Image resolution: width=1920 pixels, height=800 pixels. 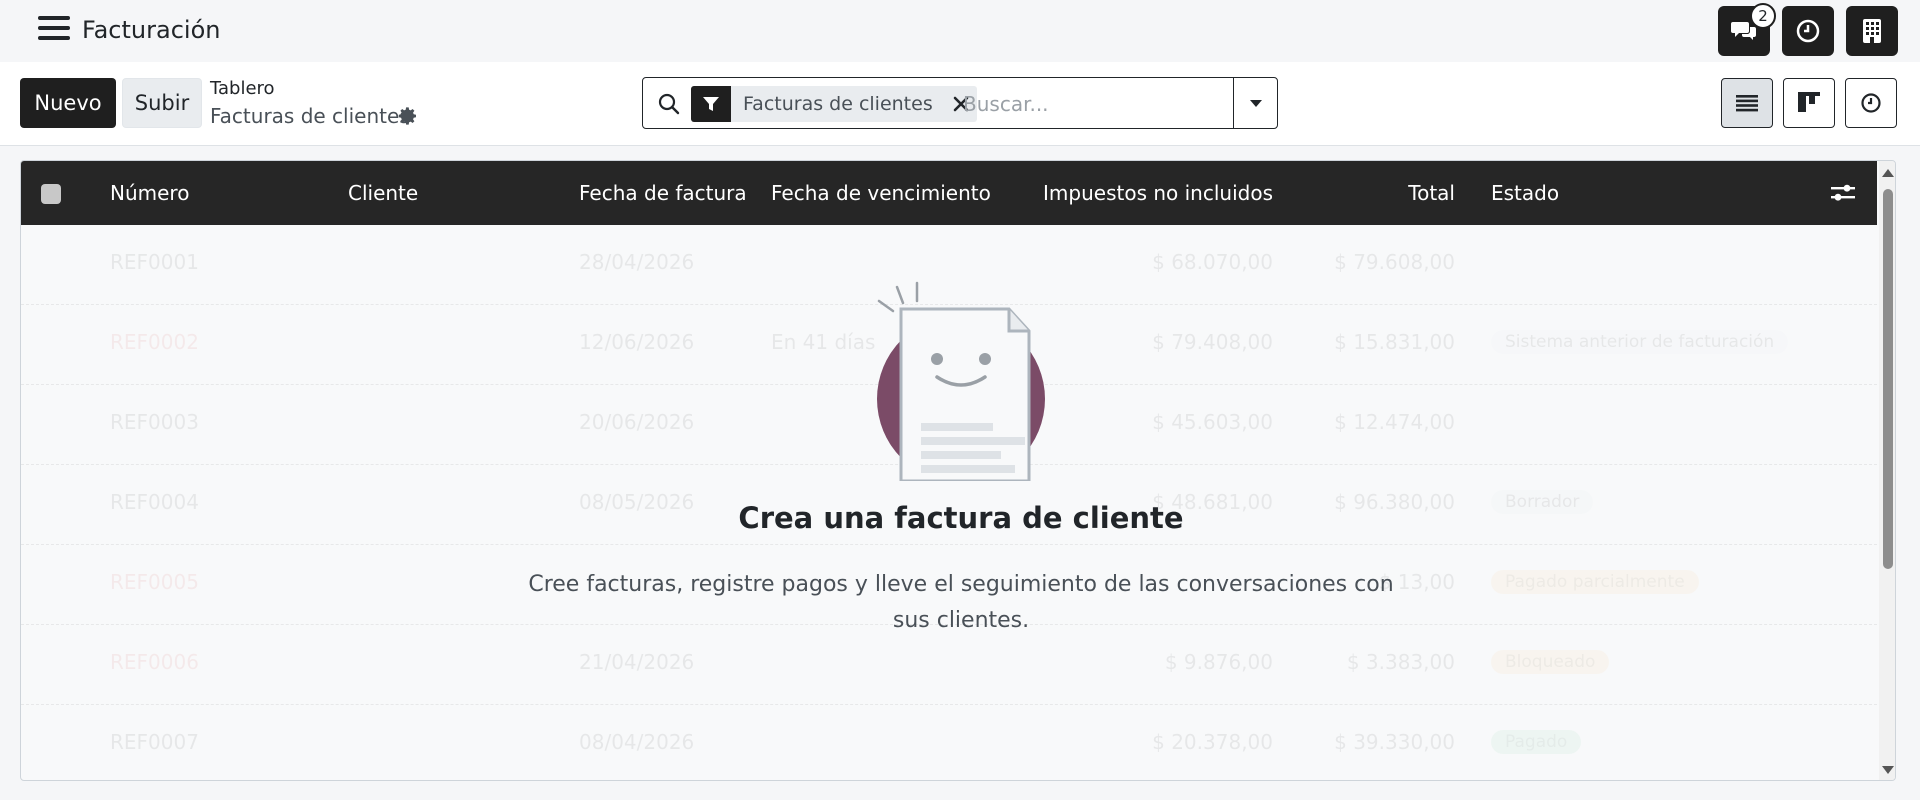 I want to click on search-facet: Facturas de clientes, so click(x=834, y=104).